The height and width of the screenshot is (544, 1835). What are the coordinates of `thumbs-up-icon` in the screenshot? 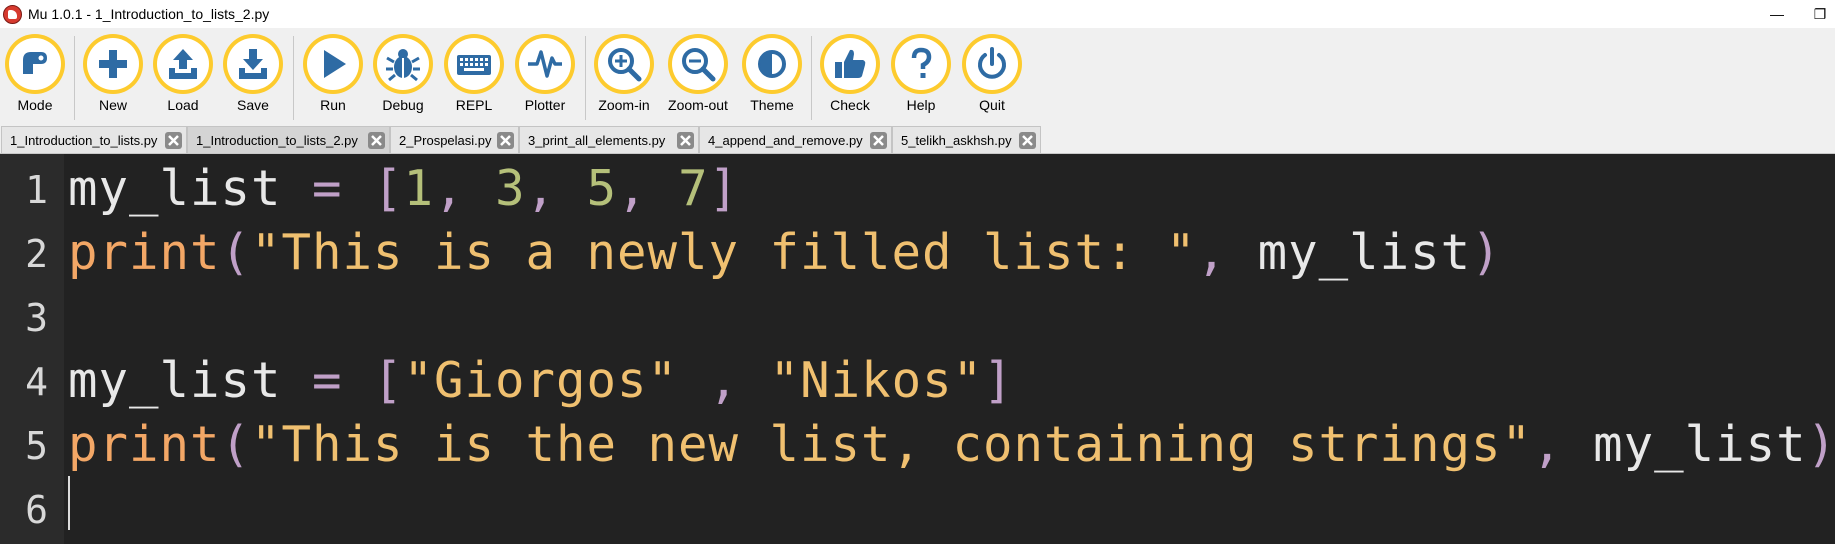 It's located at (850, 63).